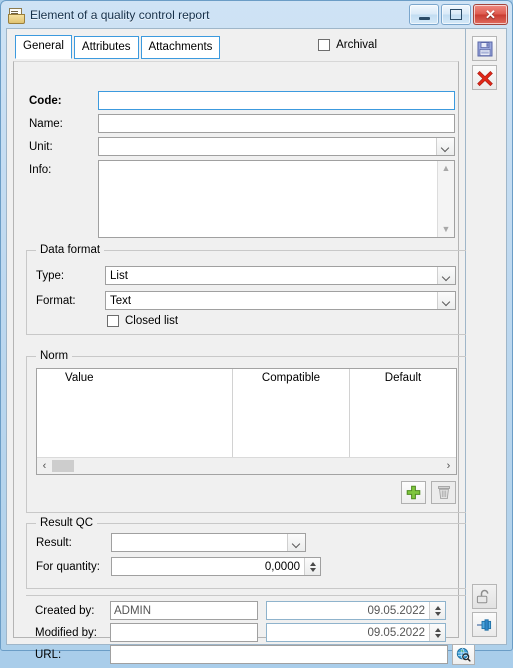 This screenshot has width=513, height=668. What do you see at coordinates (291, 413) in the screenshot?
I see `norm-column-compatible: Compatible` at bounding box center [291, 413].